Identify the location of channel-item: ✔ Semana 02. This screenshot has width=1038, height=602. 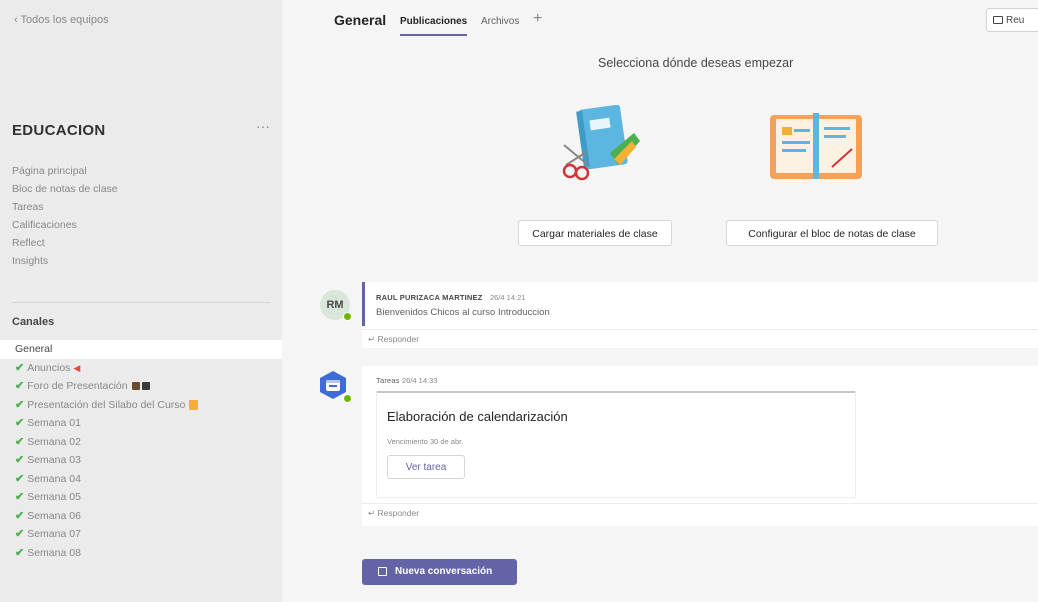
(141, 442).